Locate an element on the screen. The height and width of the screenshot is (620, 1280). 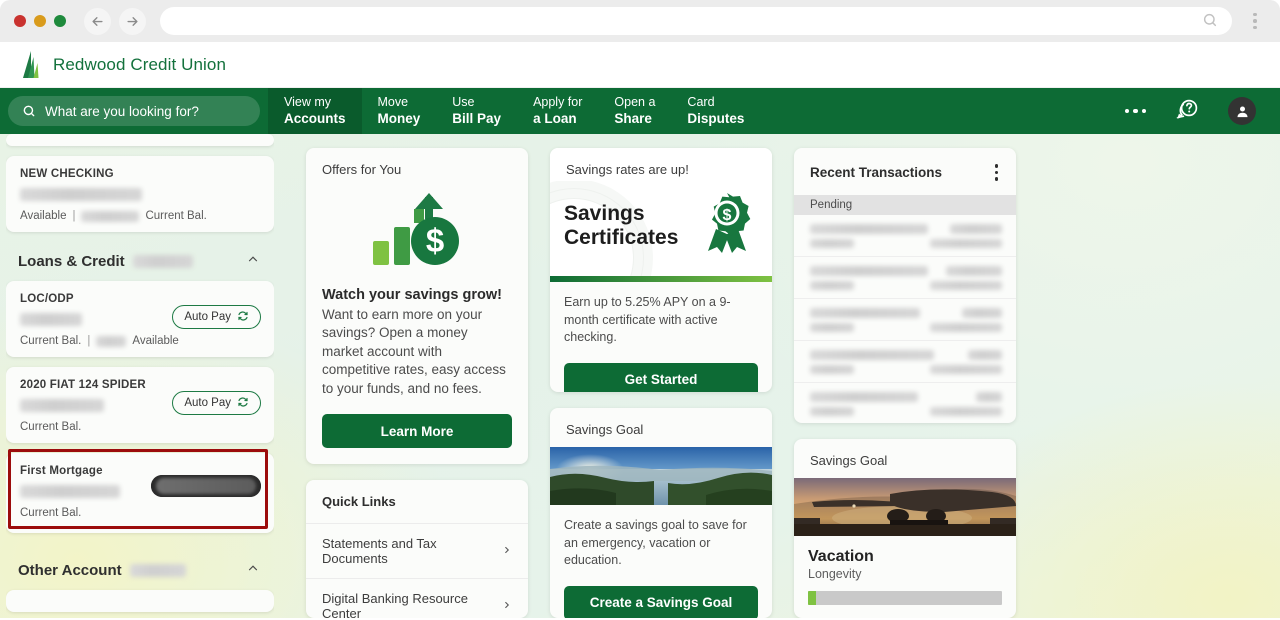
minimize-window-button is located at coordinates (40, 21).